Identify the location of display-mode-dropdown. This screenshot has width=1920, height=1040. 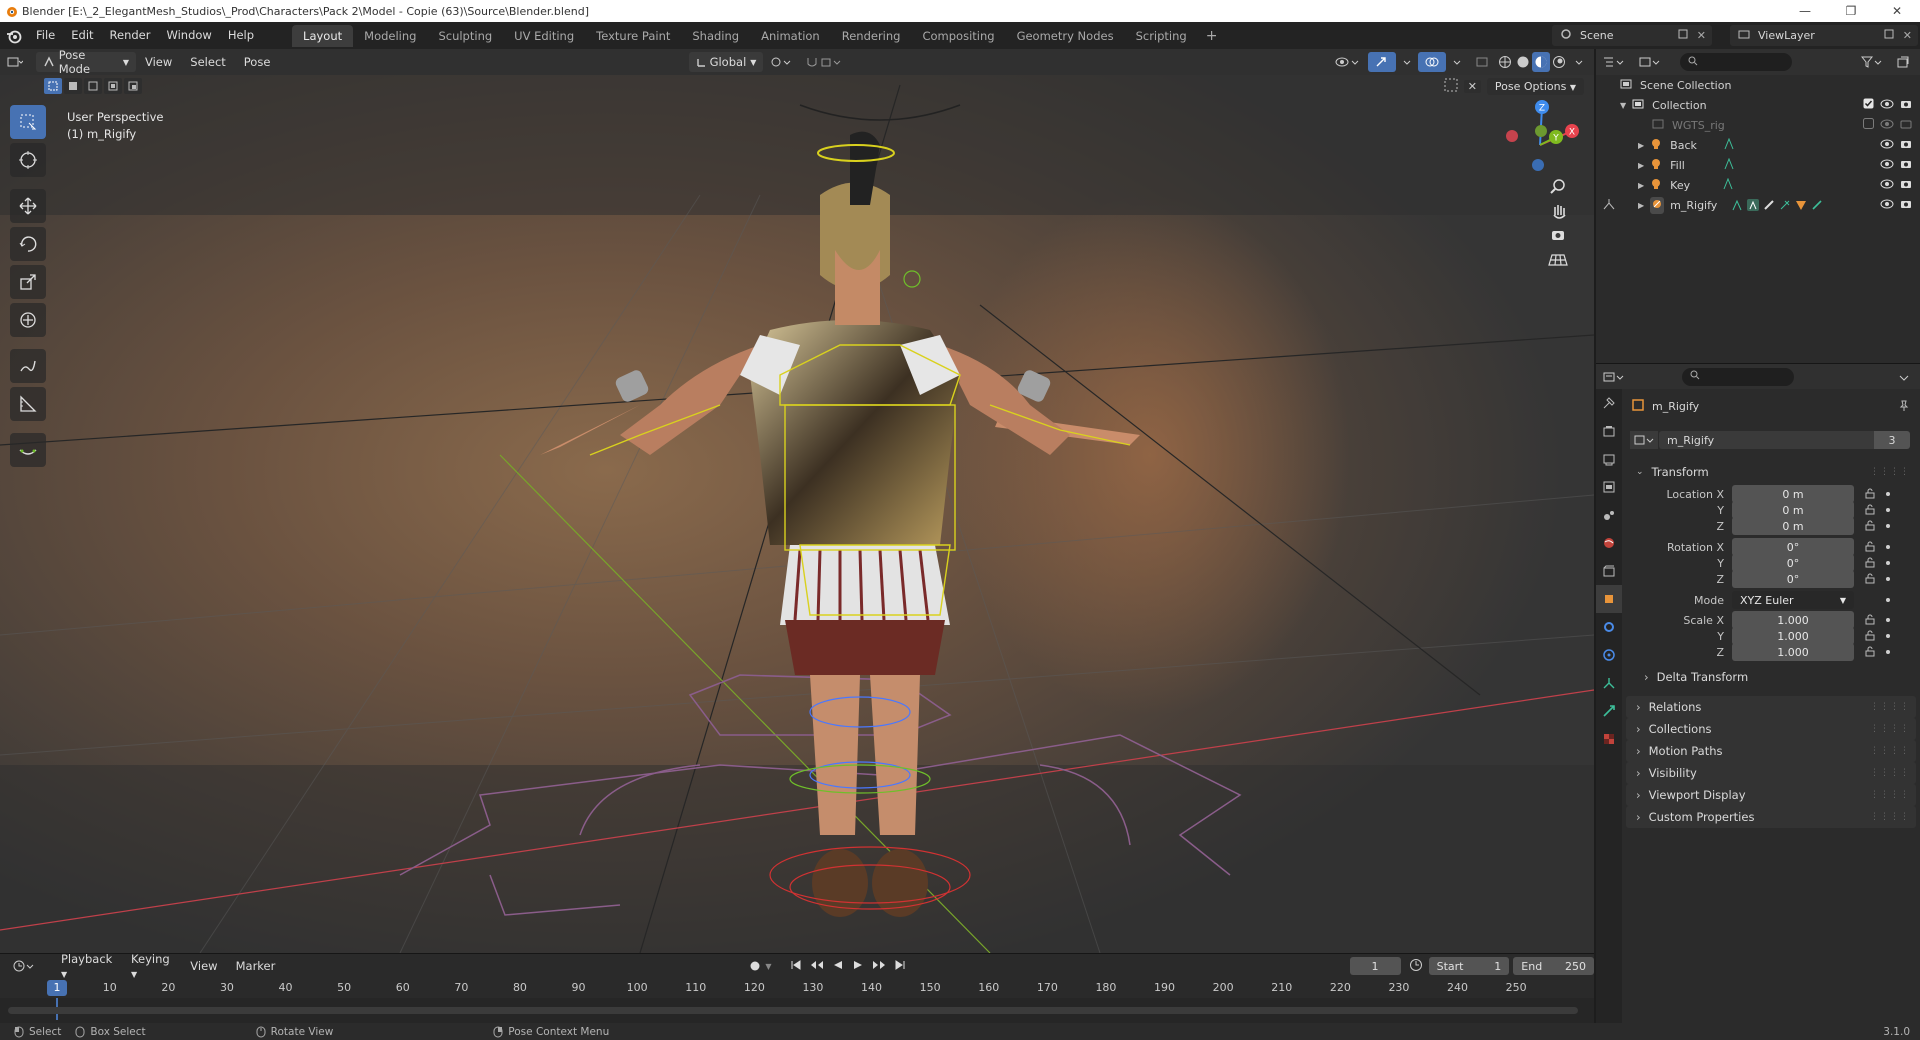
(1650, 62).